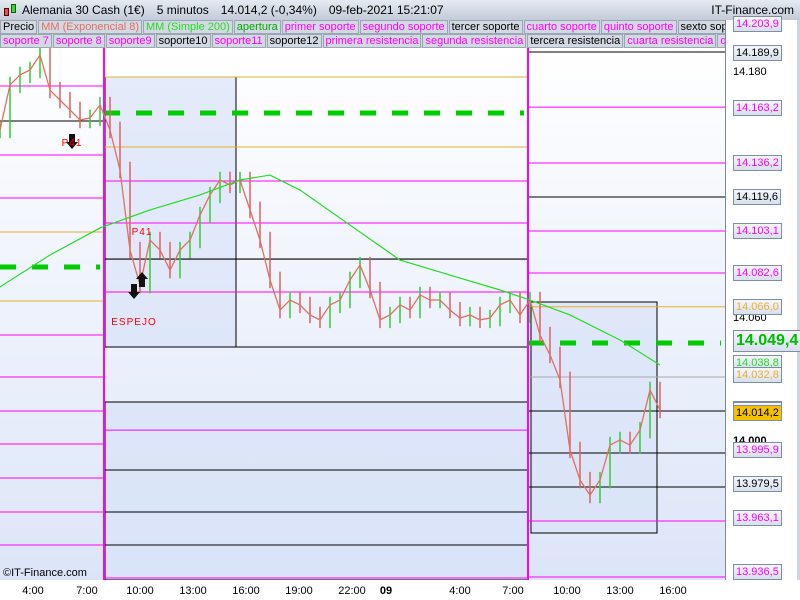 The height and width of the screenshot is (600, 800). I want to click on current-price-label: 14.014,2, so click(757, 412).